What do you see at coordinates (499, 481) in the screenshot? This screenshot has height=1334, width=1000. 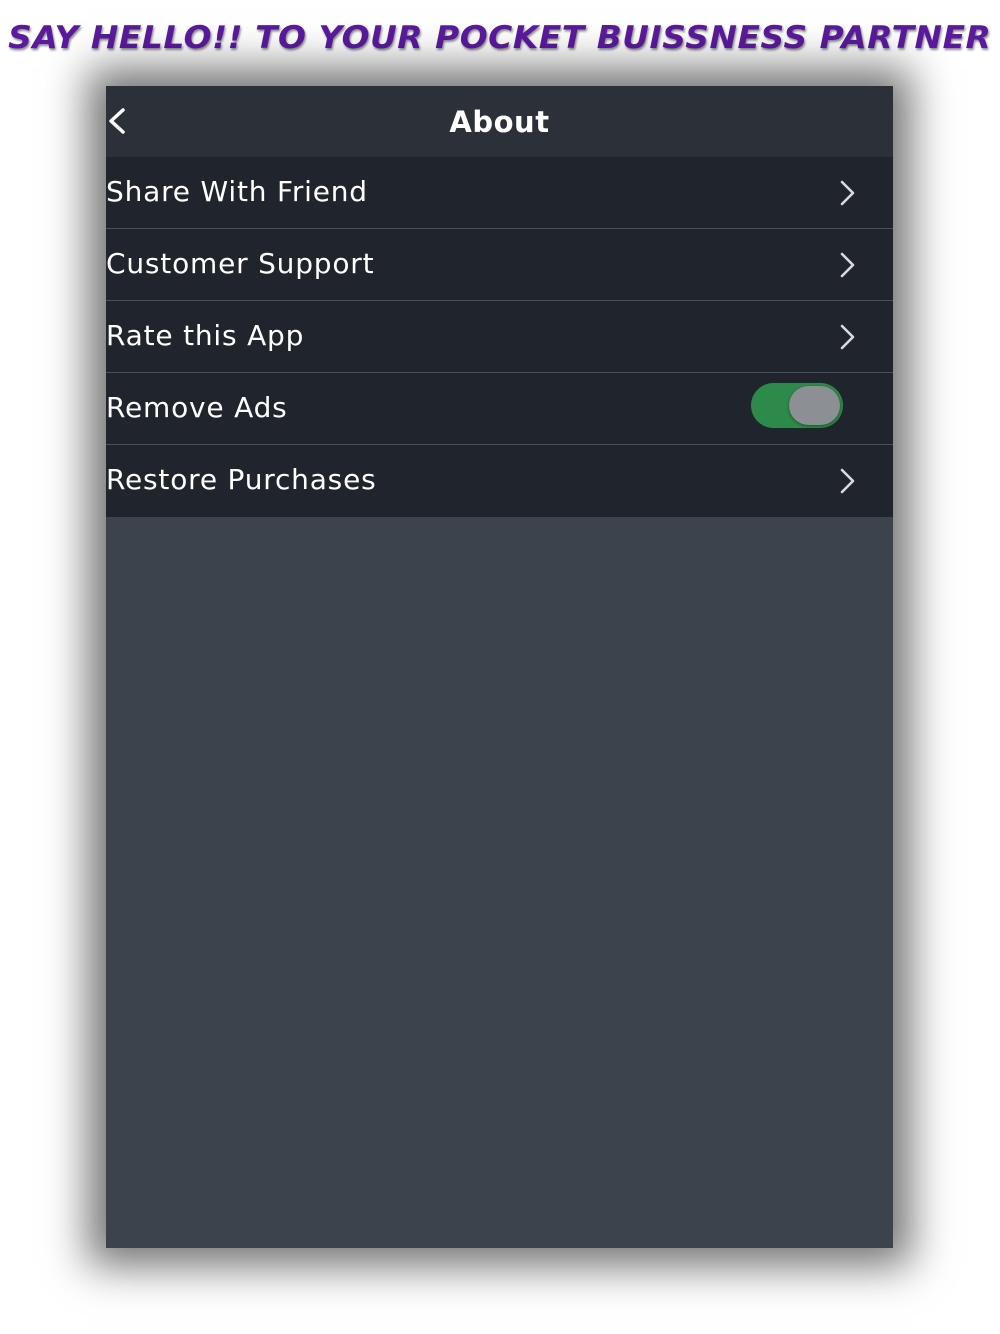 I see `menu-item-restore-purchases: Restore Purchases` at bounding box center [499, 481].